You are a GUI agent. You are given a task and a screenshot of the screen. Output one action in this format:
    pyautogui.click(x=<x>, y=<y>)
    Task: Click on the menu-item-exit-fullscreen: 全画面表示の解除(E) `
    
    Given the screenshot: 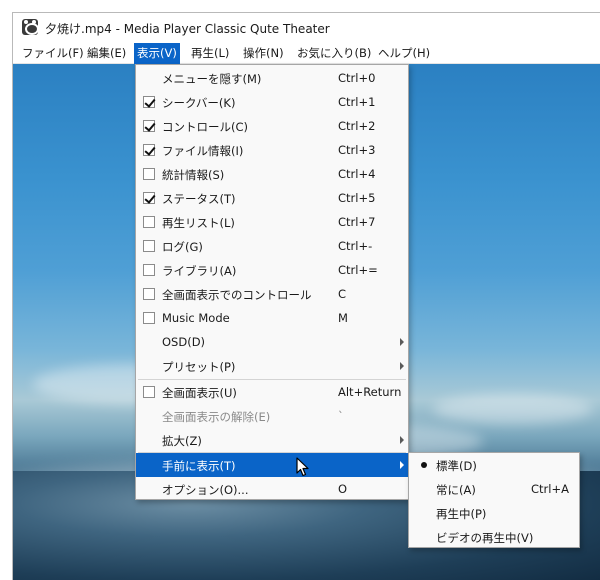 What is the action you would take?
    pyautogui.click(x=272, y=416)
    